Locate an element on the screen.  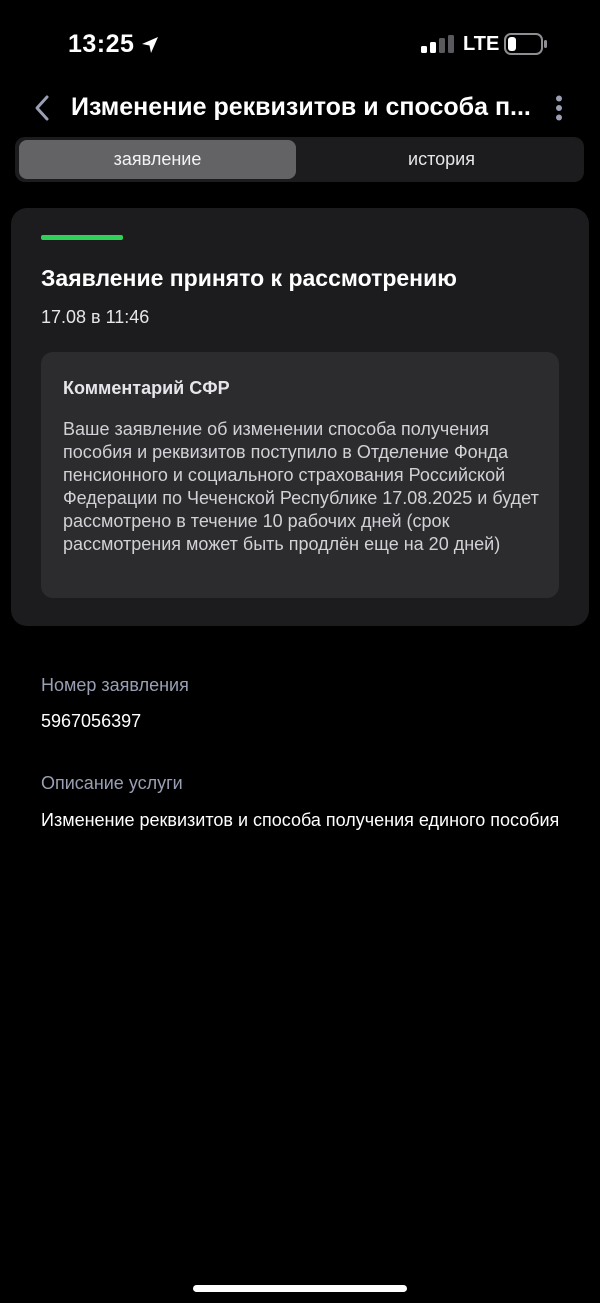
chevron-left-icon is located at coordinates (42, 108).